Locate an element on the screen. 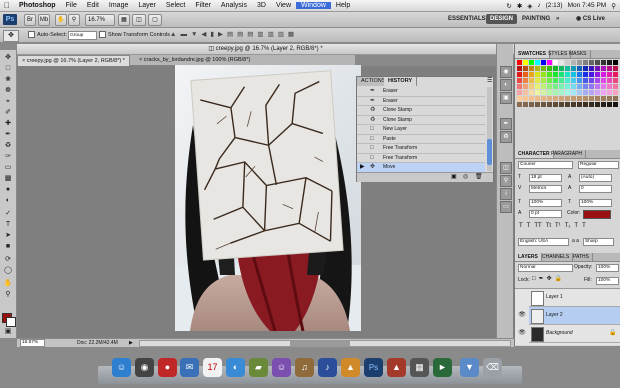 Image resolution: width=620 pixels, height=388 pixels. menu-window: Window is located at coordinates (313, 5).